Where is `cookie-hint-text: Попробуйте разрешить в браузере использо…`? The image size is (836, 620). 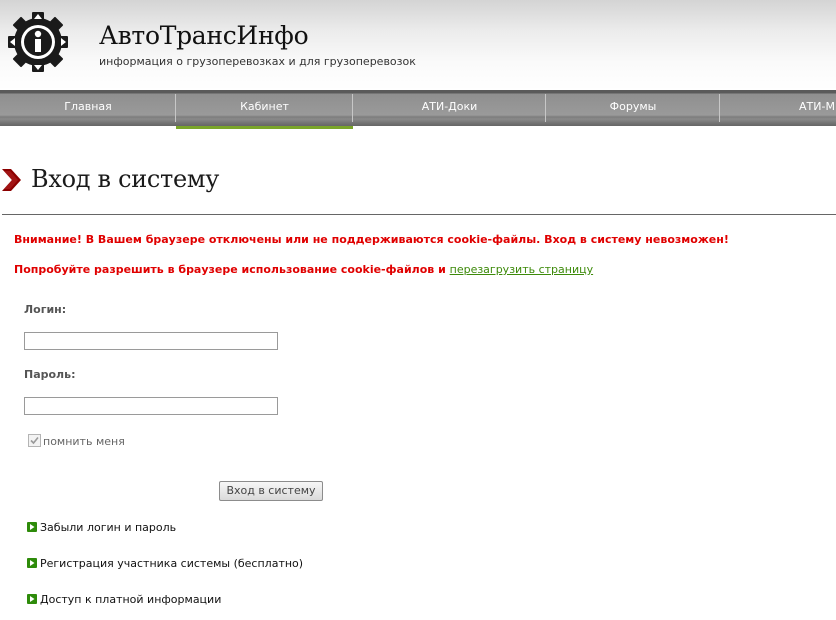 cookie-hint-text: Попробуйте разрешить в браузере использо… is located at coordinates (230, 269).